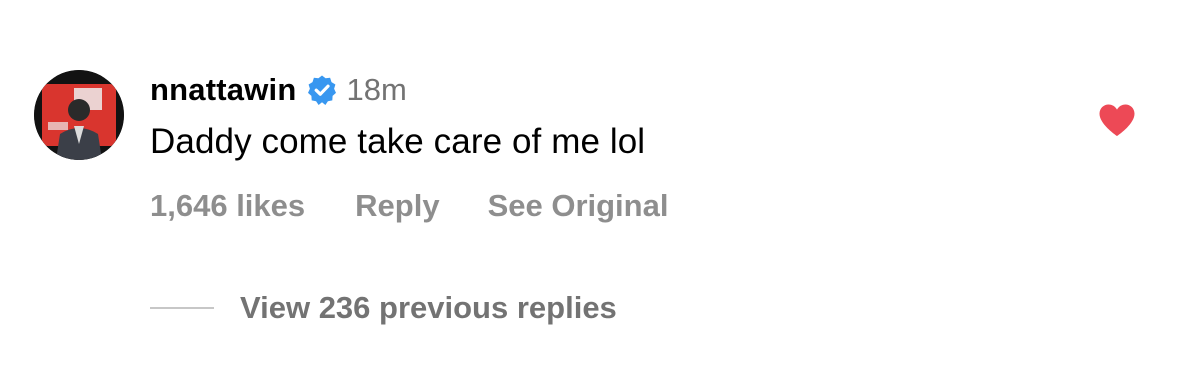 The image size is (1200, 369). I want to click on avatar-image, so click(79, 115).